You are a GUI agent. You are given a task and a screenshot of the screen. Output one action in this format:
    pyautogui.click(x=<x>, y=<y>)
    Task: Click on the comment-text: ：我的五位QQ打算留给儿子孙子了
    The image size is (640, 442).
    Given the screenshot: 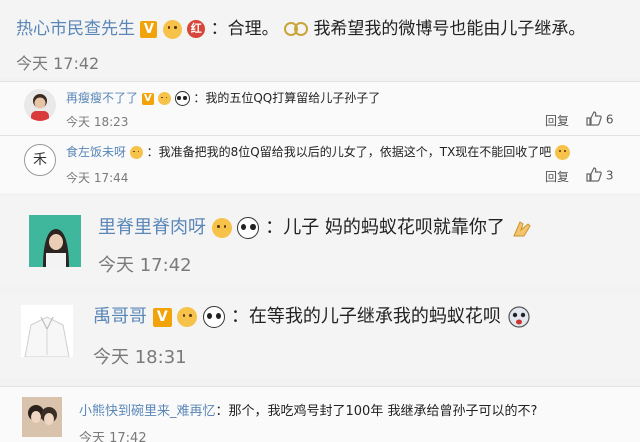 What is the action you would take?
    pyautogui.click(x=287, y=98)
    